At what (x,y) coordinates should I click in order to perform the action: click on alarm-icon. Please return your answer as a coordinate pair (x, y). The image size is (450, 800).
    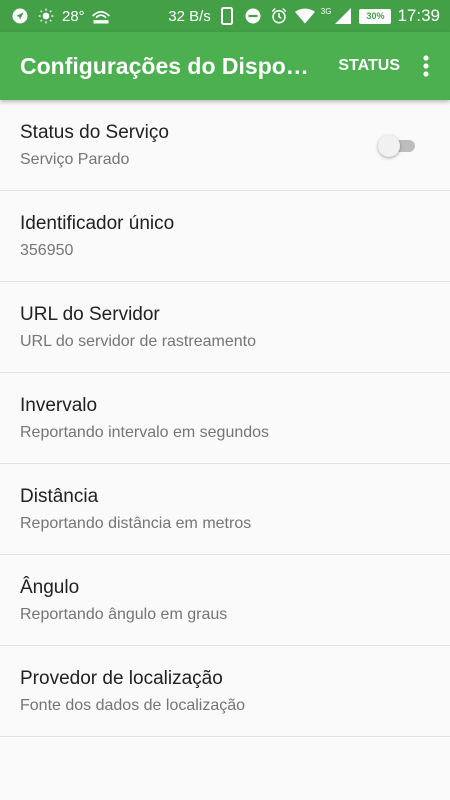
    Looking at the image, I should click on (279, 16).